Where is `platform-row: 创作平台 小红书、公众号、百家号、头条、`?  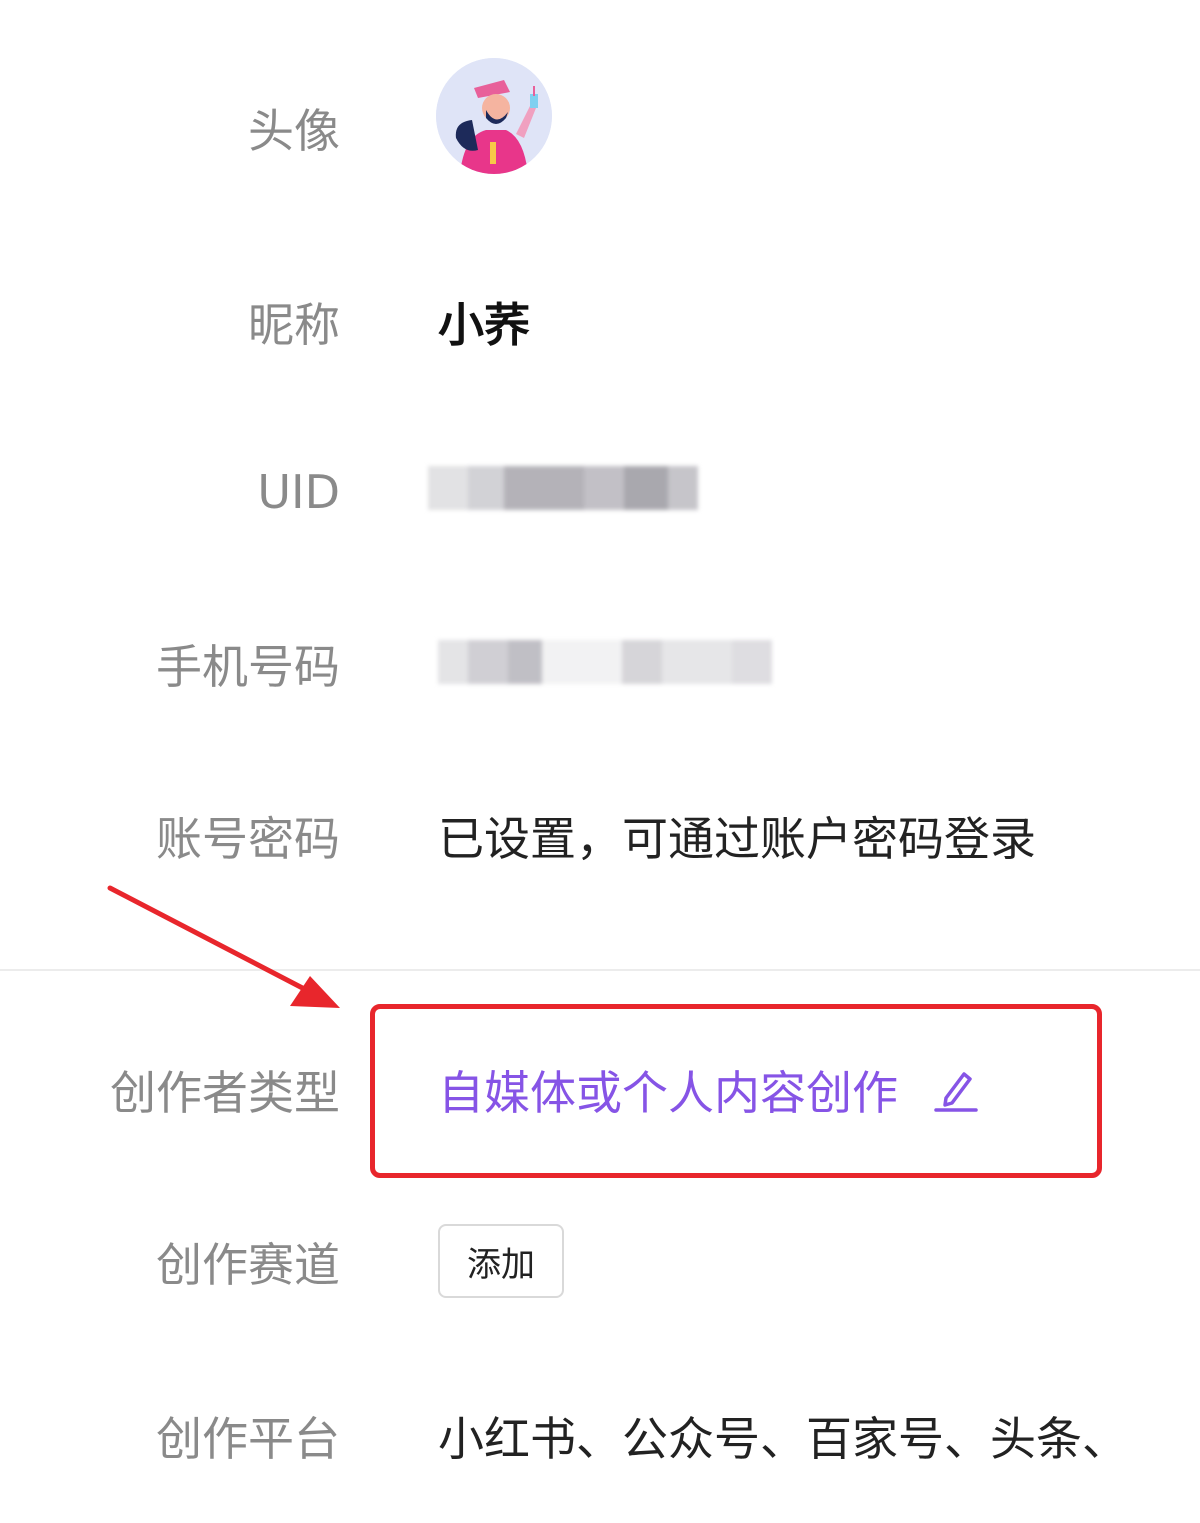
platform-row: 创作平台 小红书、公众号、百家号、头条、 is located at coordinates (600, 1436).